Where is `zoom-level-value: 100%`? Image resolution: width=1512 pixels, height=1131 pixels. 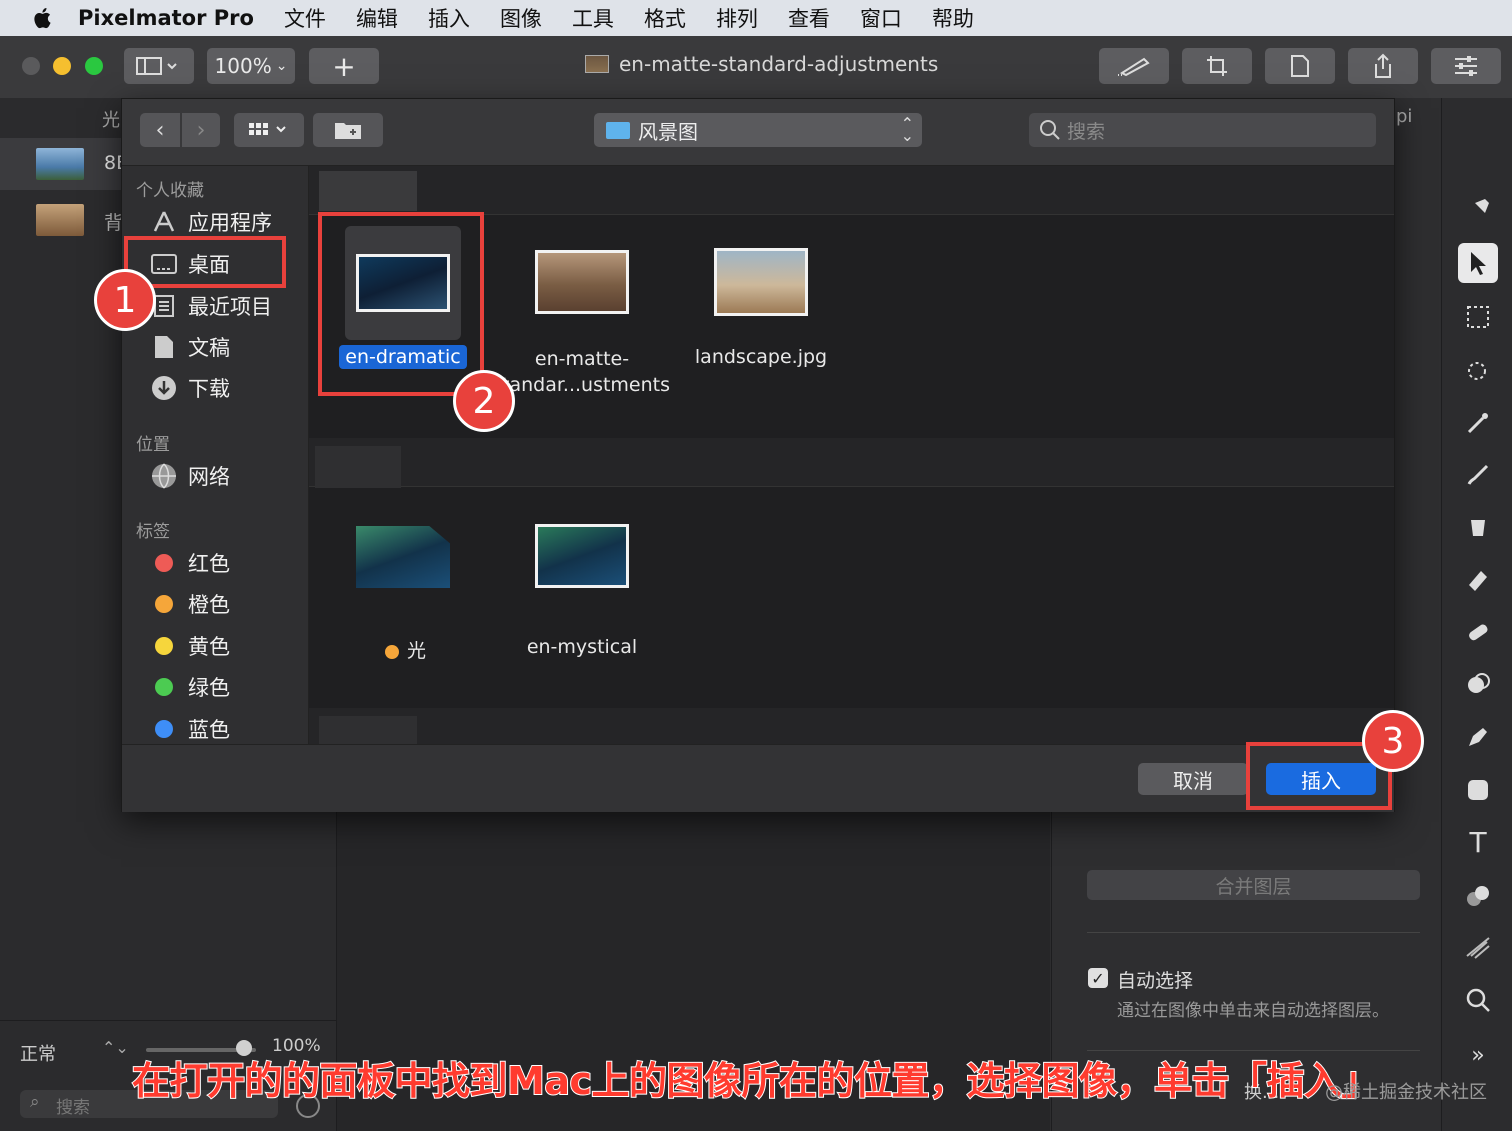 zoom-level-value: 100% is located at coordinates (243, 66).